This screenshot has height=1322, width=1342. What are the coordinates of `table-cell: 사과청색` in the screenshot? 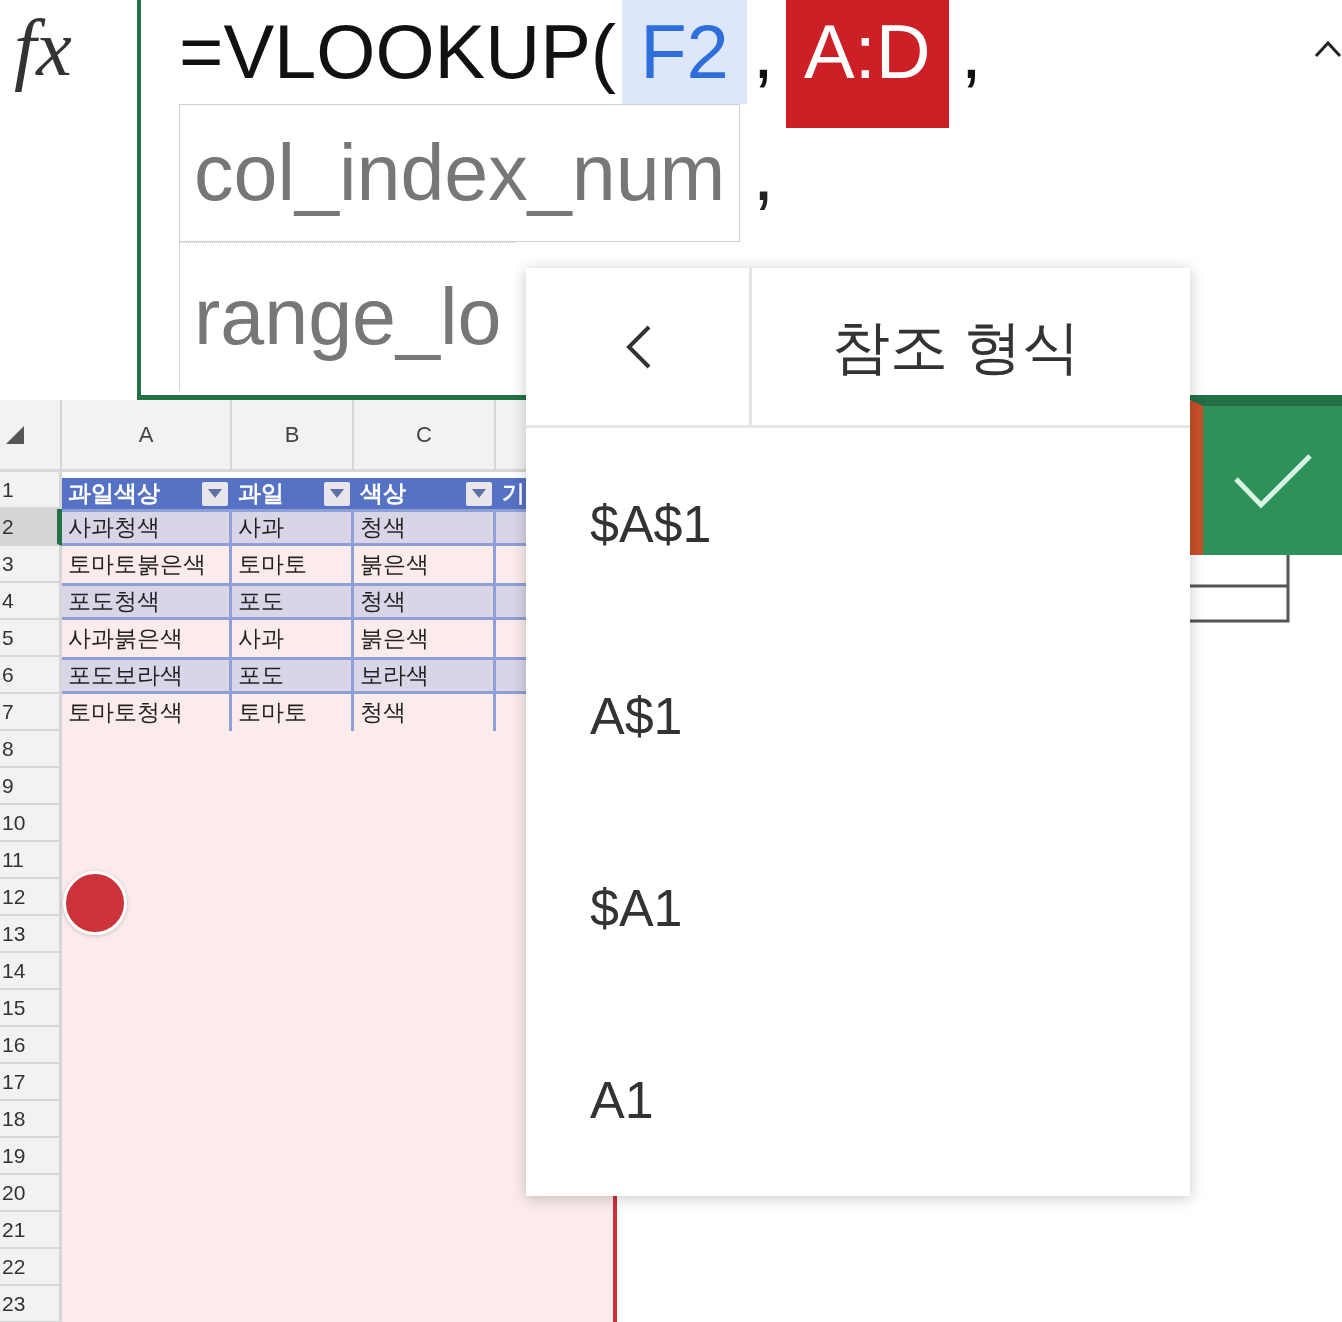 It's located at (147, 527).